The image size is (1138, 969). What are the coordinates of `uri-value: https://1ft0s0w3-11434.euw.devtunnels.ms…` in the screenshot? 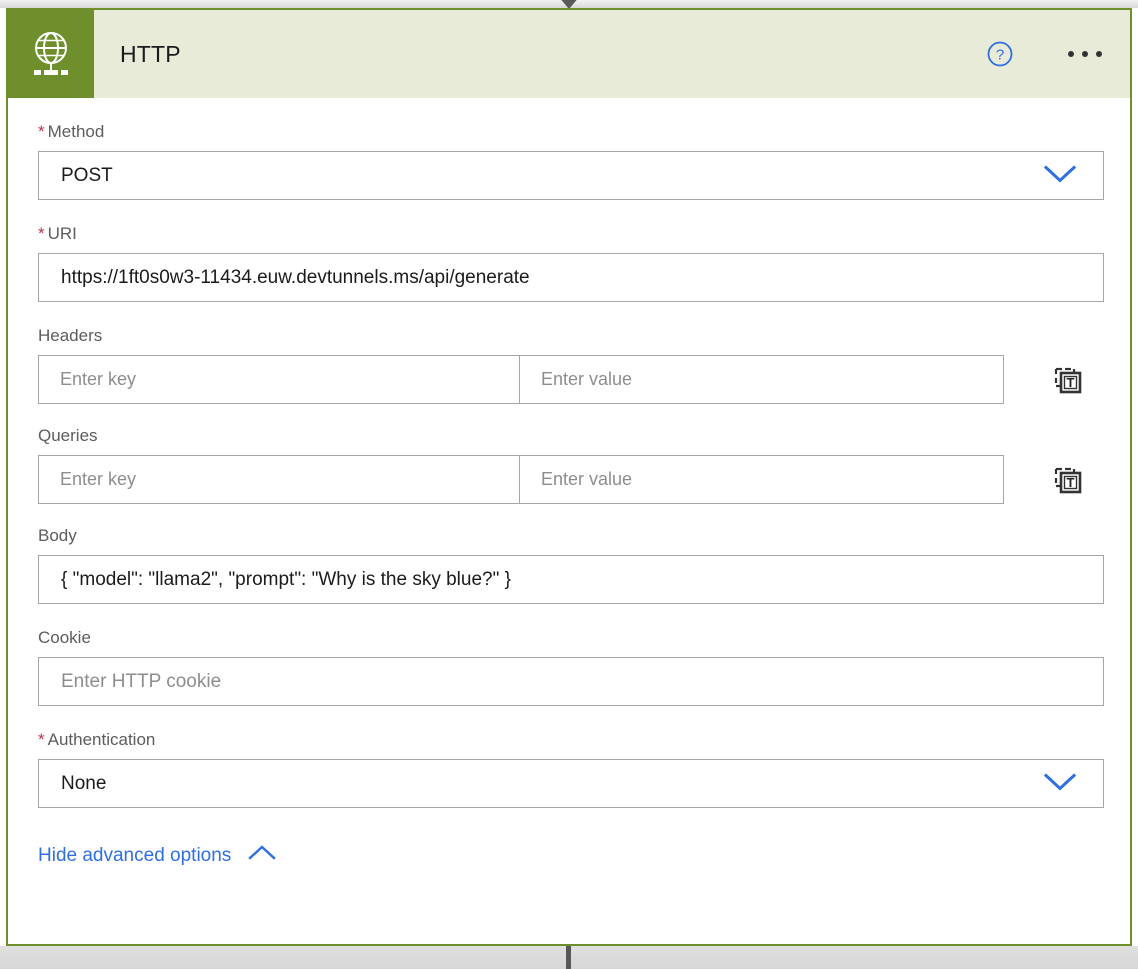 It's located at (295, 277).